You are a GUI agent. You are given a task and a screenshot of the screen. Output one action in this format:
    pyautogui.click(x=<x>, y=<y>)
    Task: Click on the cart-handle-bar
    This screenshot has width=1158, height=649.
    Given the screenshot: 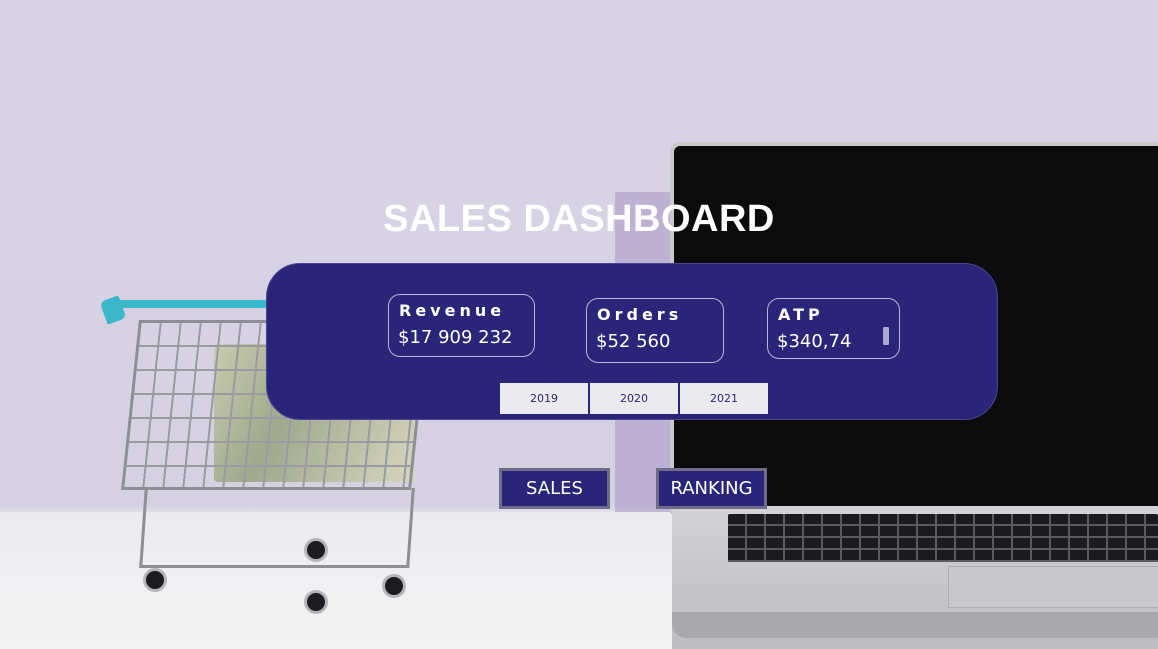 What is the action you would take?
    pyautogui.click(x=193, y=304)
    